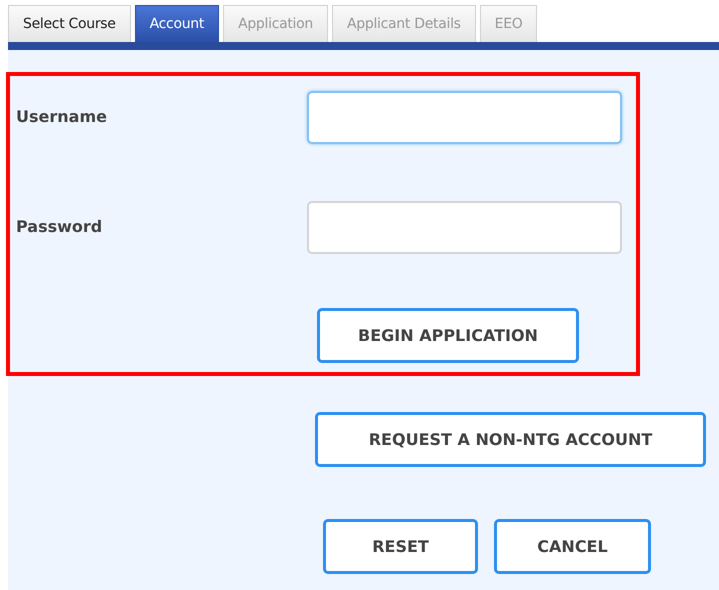 The height and width of the screenshot is (590, 719). What do you see at coordinates (60, 227) in the screenshot?
I see `field-label: Password` at bounding box center [60, 227].